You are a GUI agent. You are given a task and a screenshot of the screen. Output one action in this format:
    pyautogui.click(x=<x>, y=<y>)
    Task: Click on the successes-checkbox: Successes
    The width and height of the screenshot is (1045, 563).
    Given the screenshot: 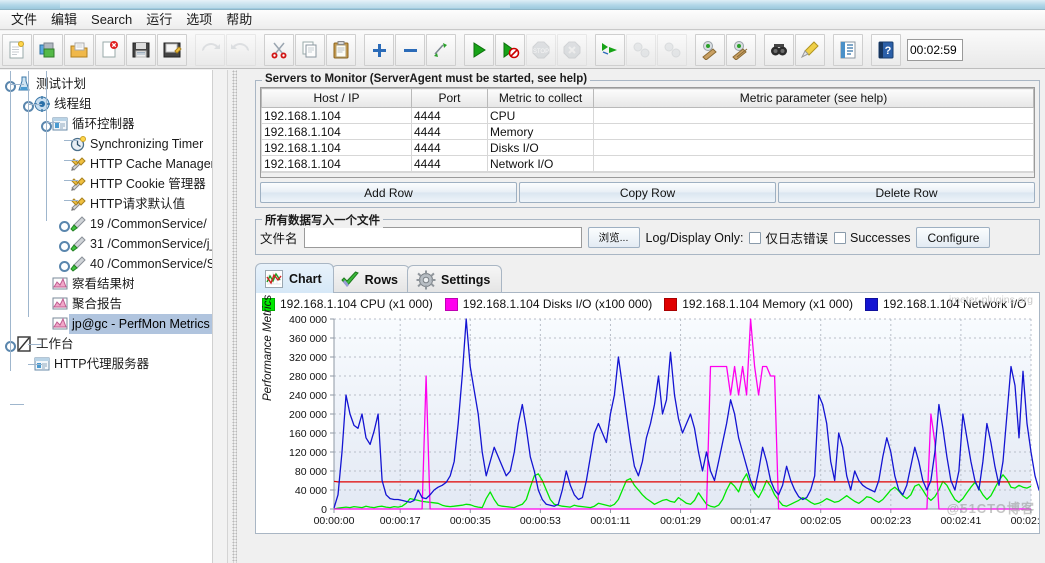 What is the action you would take?
    pyautogui.click(x=872, y=238)
    